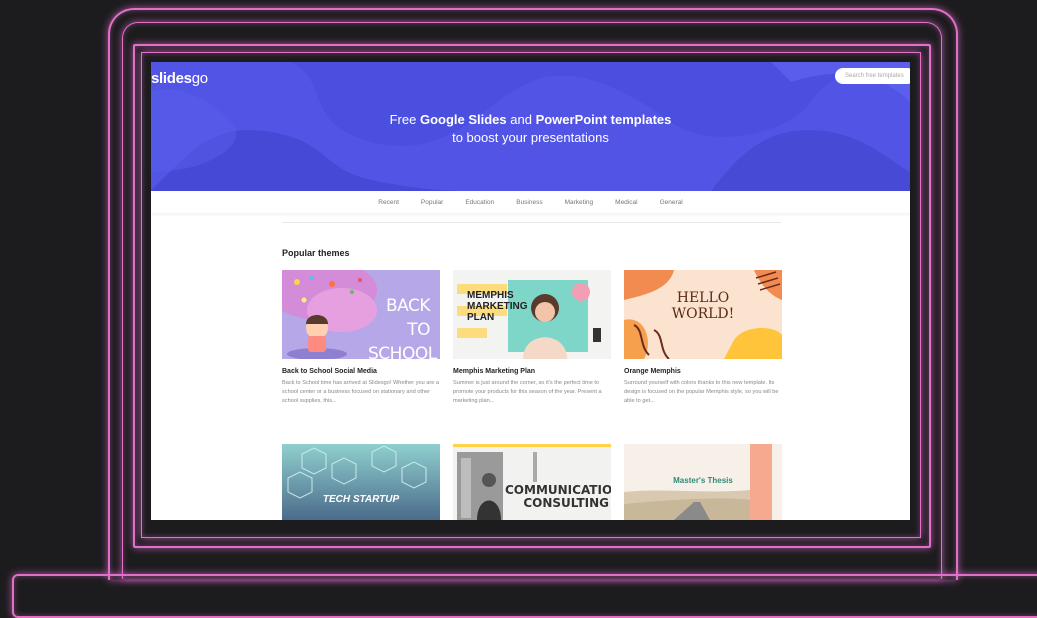  What do you see at coordinates (872, 76) in the screenshot?
I see `search-input: Search free templates` at bounding box center [872, 76].